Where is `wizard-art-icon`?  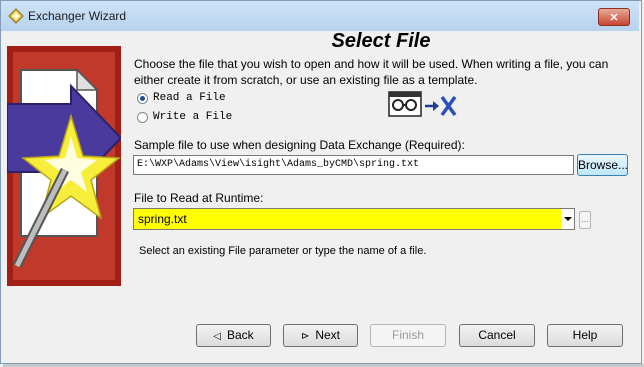 wizard-art-icon is located at coordinates (64, 166).